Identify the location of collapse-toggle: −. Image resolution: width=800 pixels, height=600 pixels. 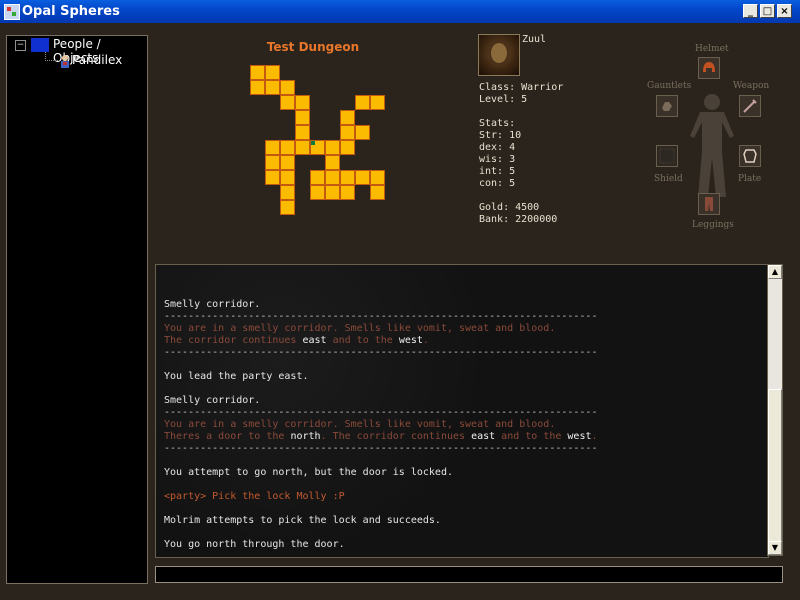
(20, 45).